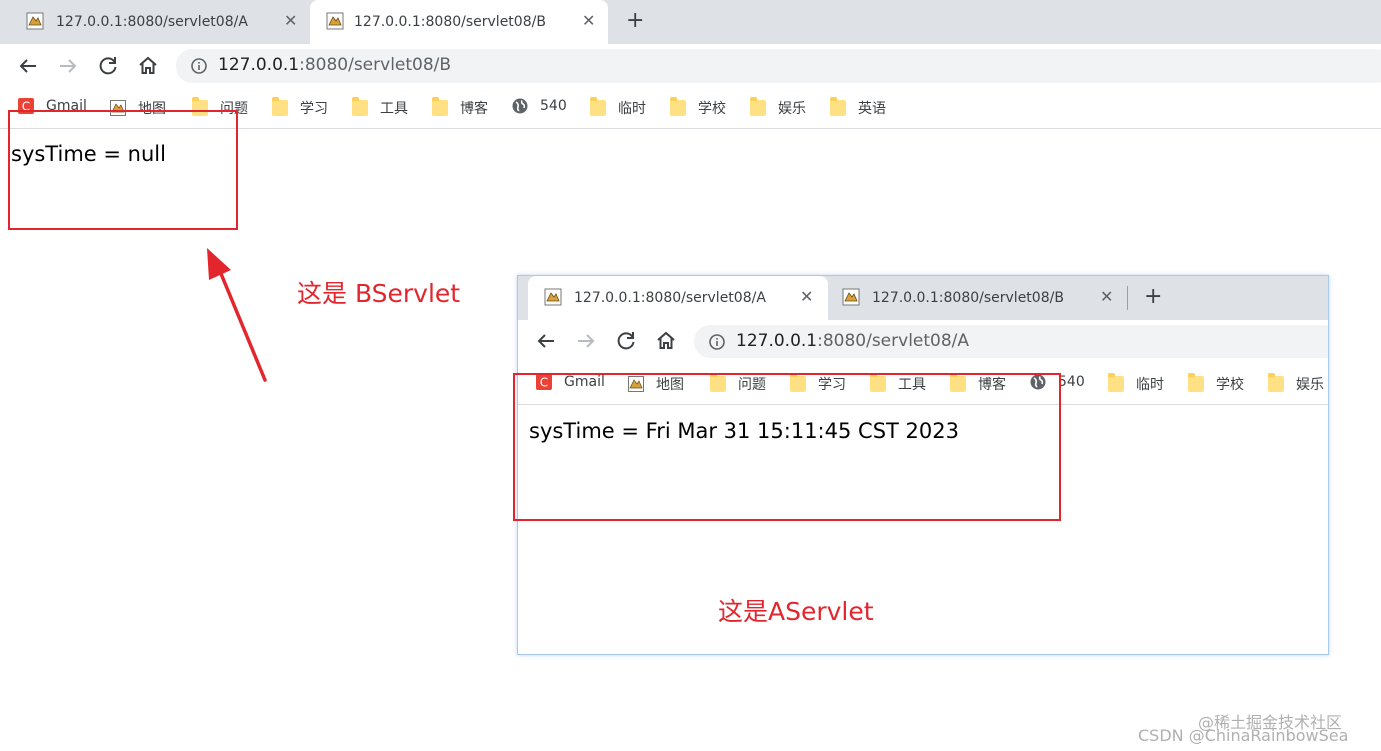 Image resolution: width=1381 pixels, height=751 pixels. Describe the element at coordinates (379, 293) in the screenshot. I see `annotation-b-servlet: 这是 BServlet` at that location.